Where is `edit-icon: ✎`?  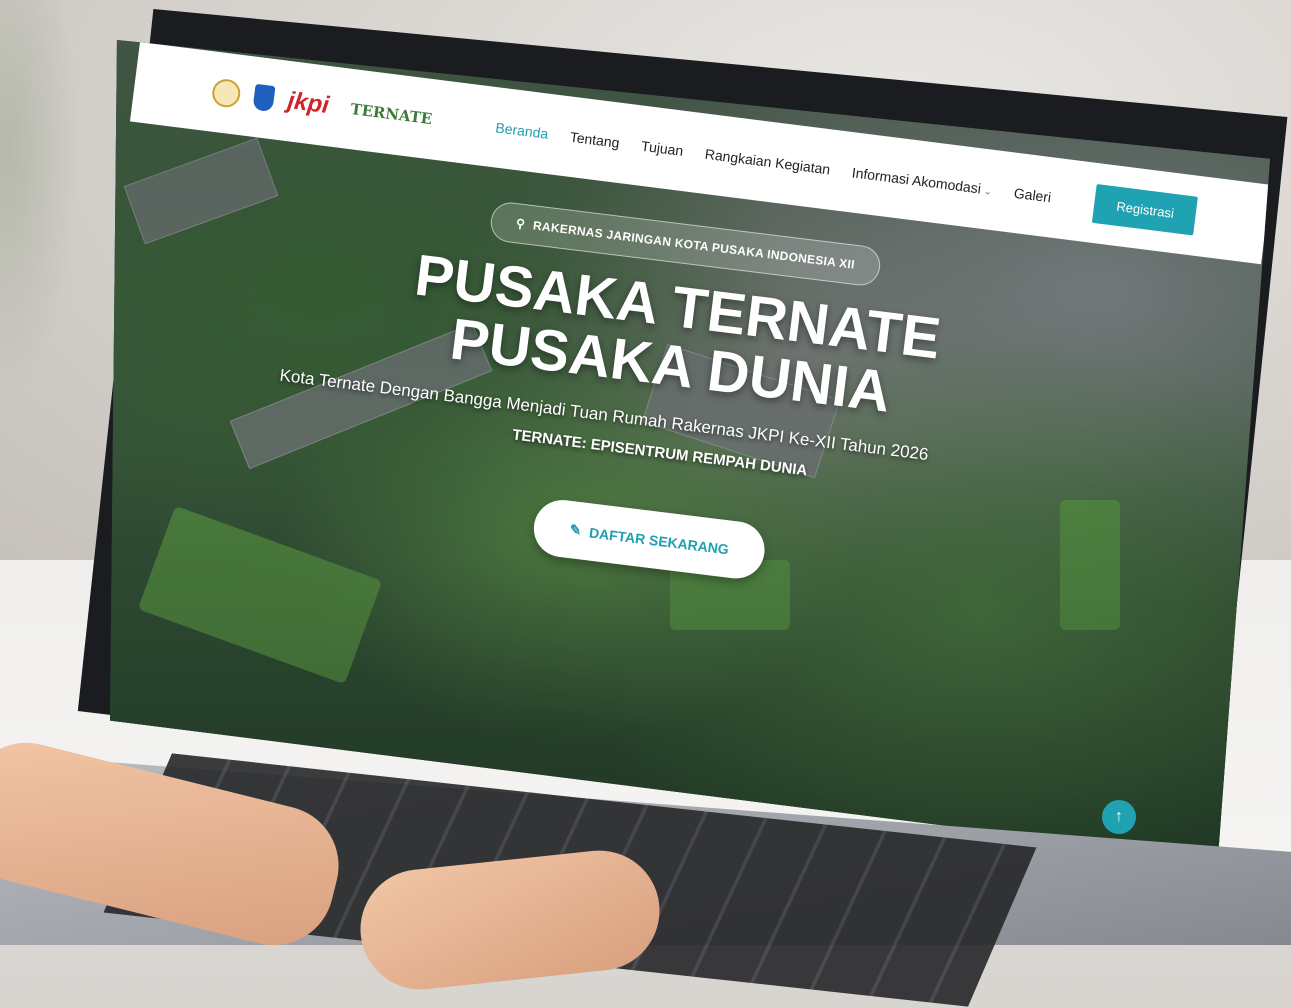
edit-icon: ✎ is located at coordinates (575, 530).